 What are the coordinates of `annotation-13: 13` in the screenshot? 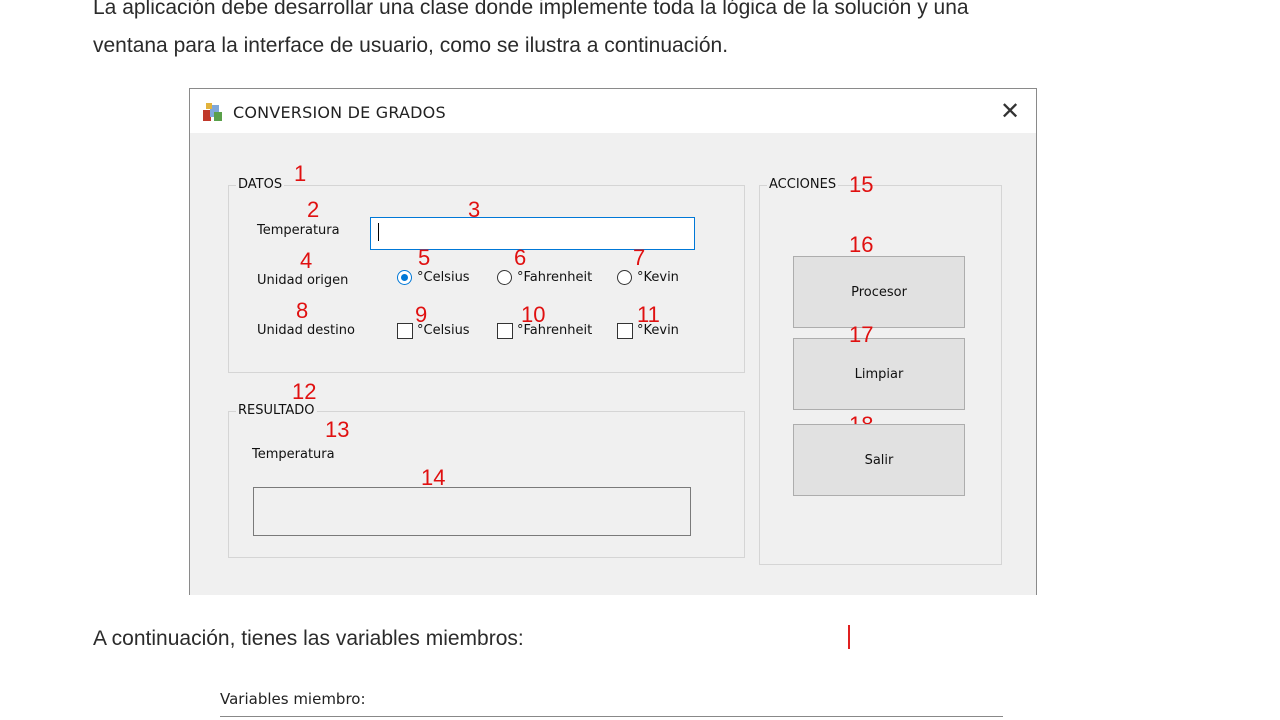 It's located at (337, 429).